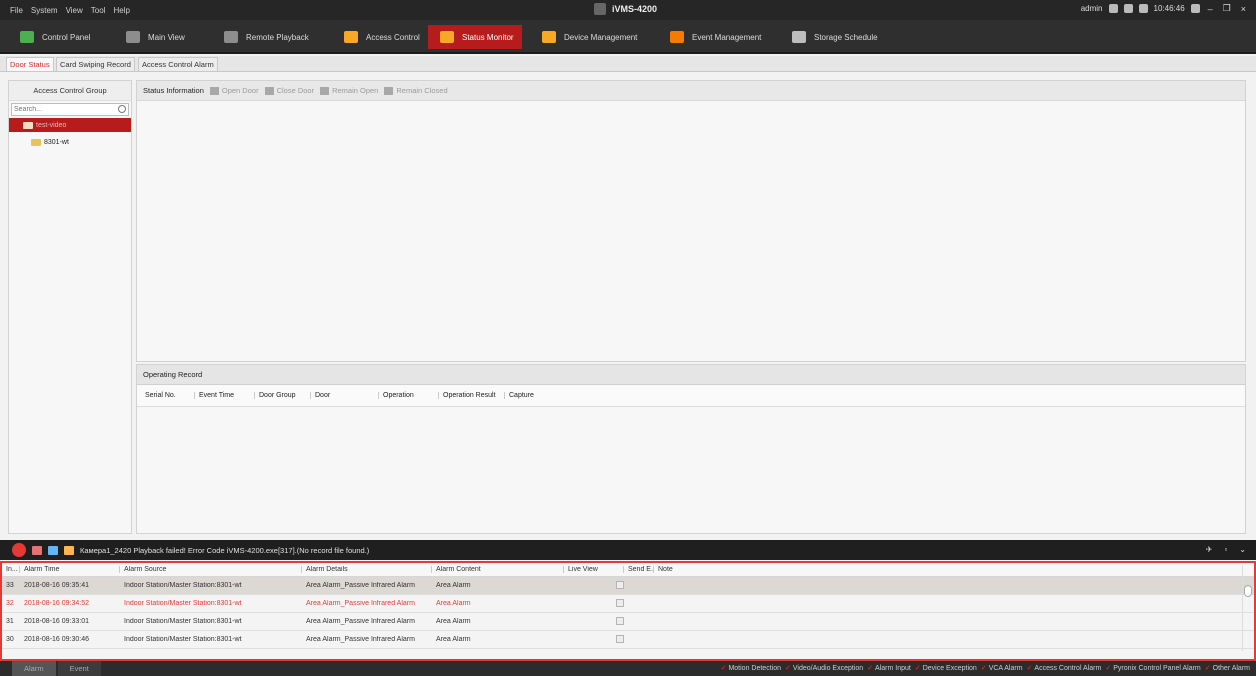  Describe the element at coordinates (211, 569) in the screenshot. I see `col-alarm-source: Alarm Source` at that location.